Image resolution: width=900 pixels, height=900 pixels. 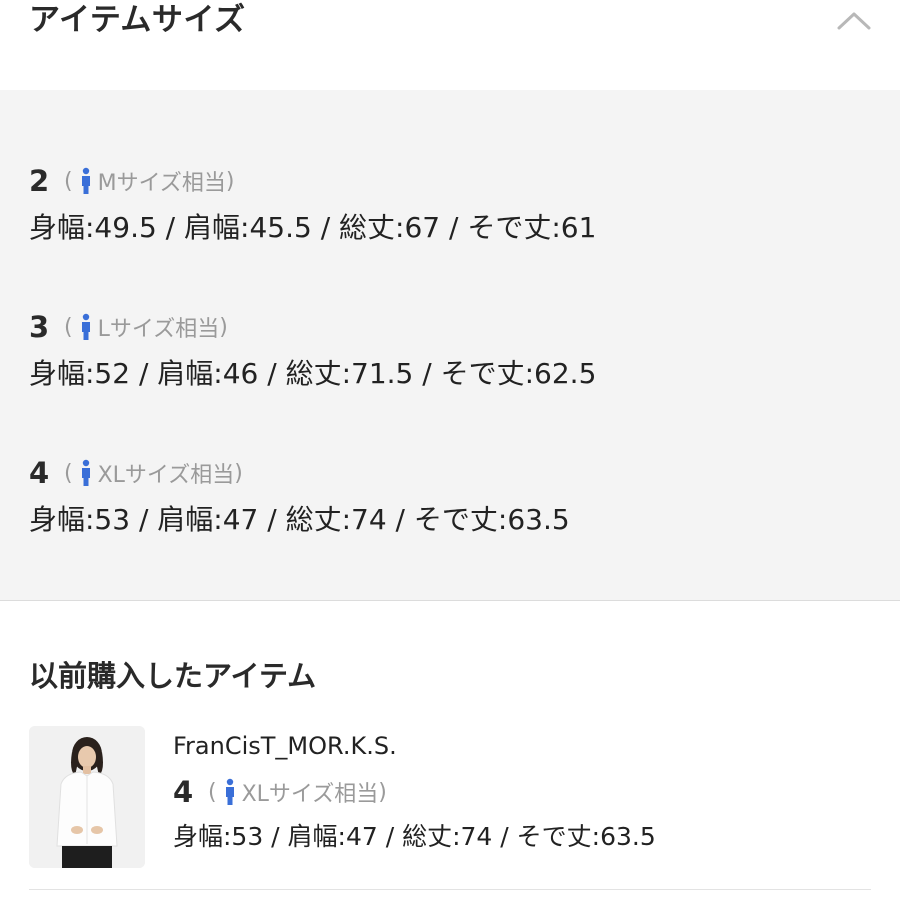 What do you see at coordinates (313, 227) in the screenshot?
I see `size-measurements: 身幅:49.5 / 肩幅:45.5 / 総丈:67 / そで丈:61` at bounding box center [313, 227].